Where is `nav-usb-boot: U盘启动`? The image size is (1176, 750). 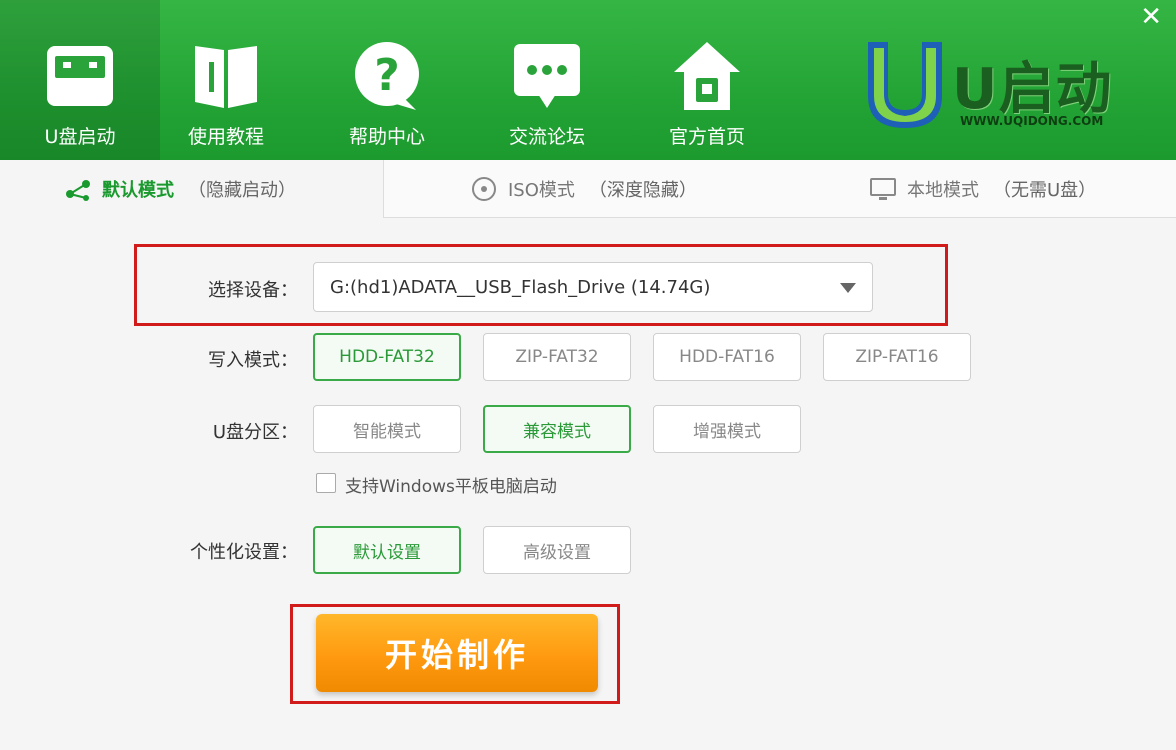 nav-usb-boot: U盘启动 is located at coordinates (80, 80).